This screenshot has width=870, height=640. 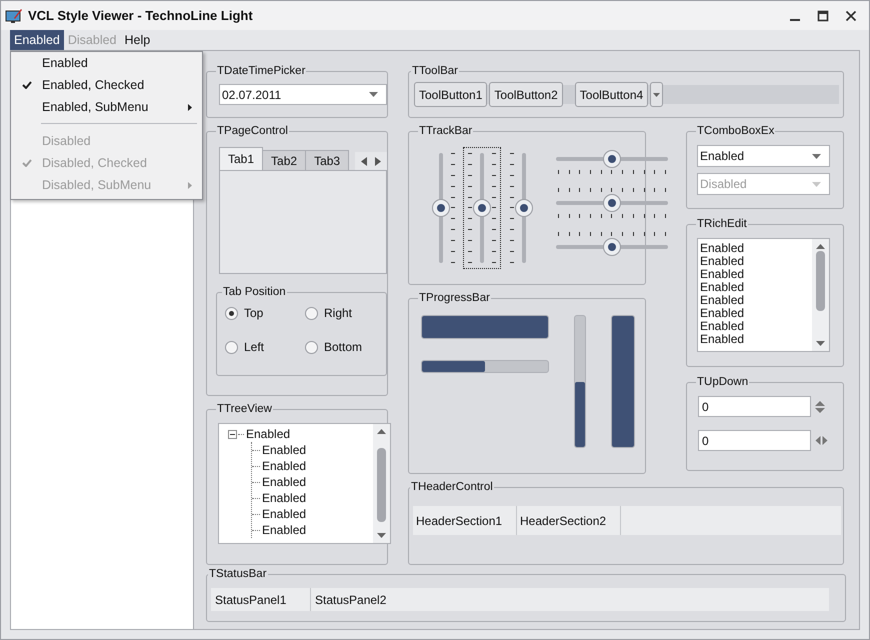 I want to click on toolbar-button: ToolButton1, so click(x=451, y=94).